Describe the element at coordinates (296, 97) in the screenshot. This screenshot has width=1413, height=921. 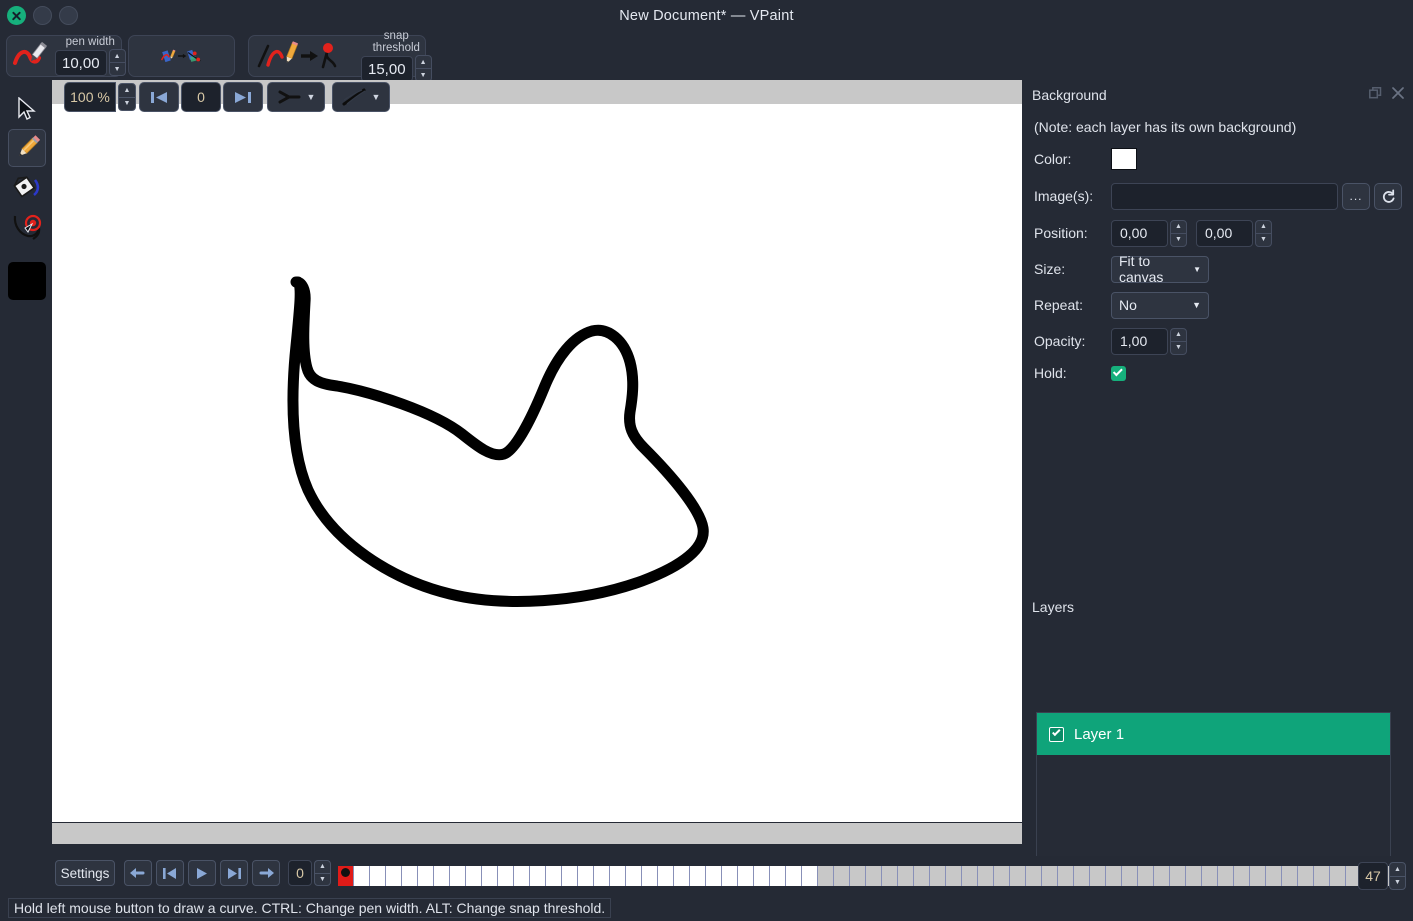
I see `topology-dropdown-button: ▼` at that location.